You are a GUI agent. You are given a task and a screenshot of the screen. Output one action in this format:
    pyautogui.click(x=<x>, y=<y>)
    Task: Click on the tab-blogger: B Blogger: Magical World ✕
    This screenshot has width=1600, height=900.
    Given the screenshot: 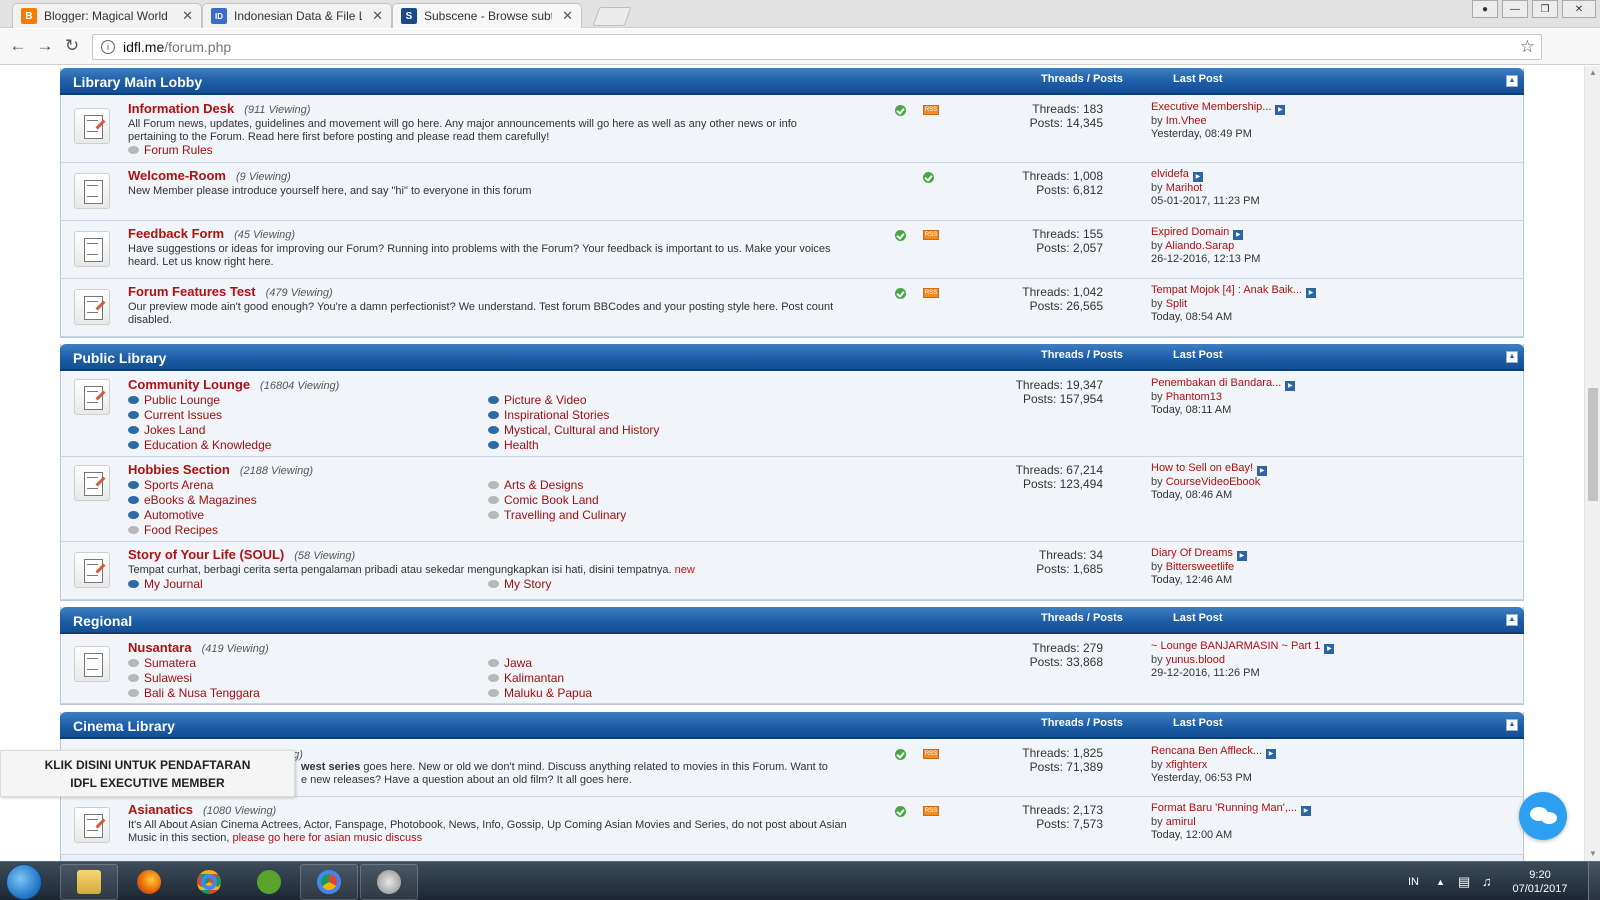 What is the action you would take?
    pyautogui.click(x=107, y=15)
    